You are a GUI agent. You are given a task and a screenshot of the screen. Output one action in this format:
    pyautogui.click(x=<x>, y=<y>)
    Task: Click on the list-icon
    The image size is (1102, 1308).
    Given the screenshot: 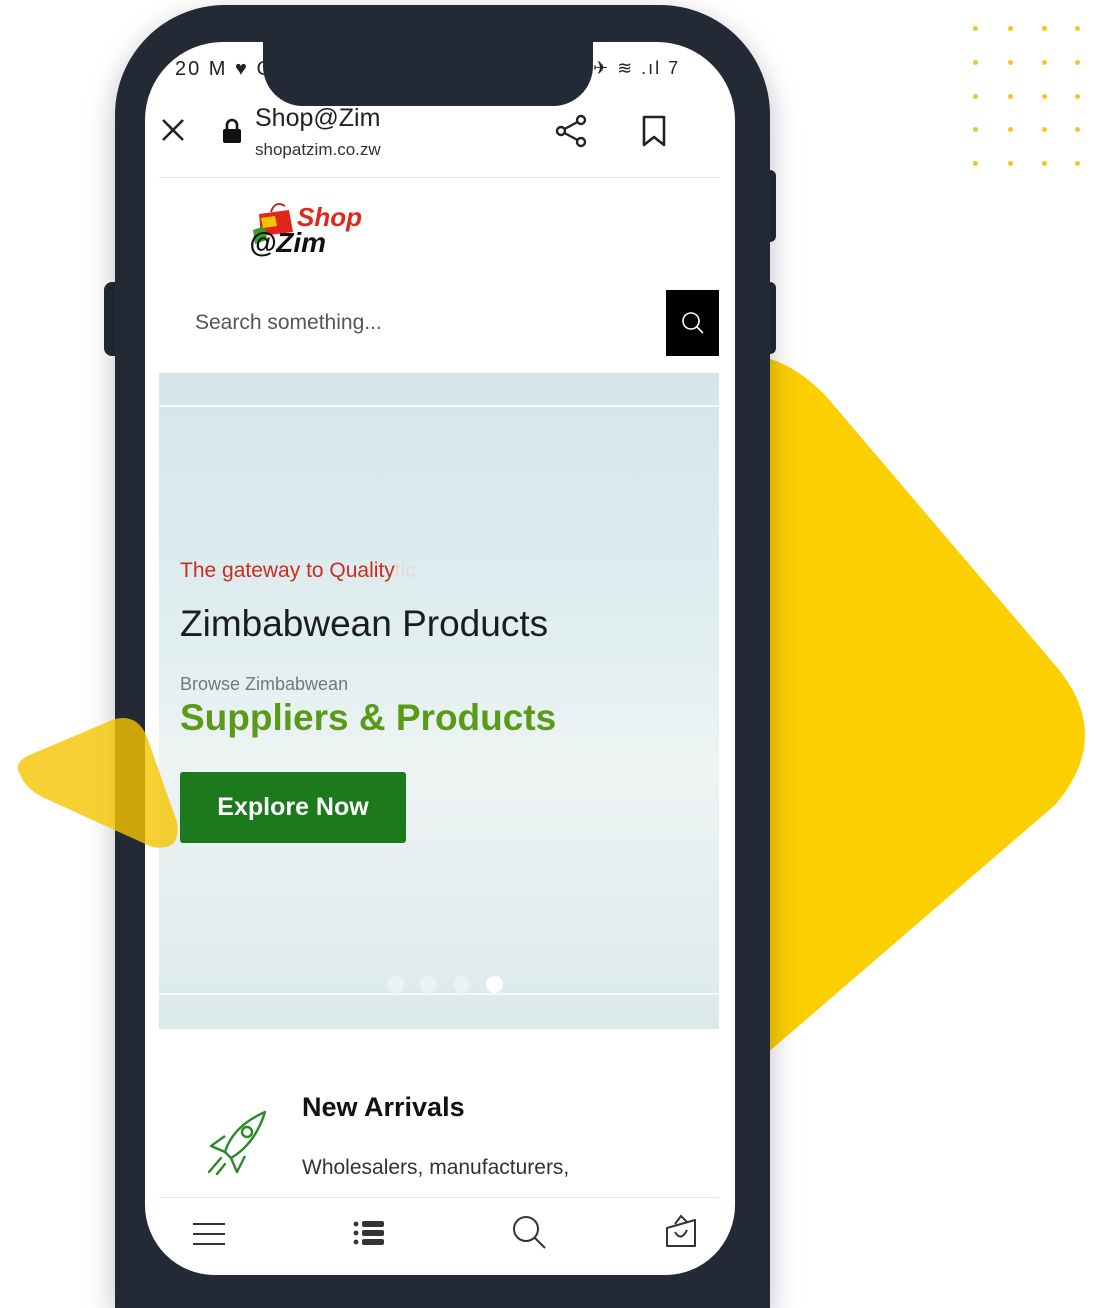 What is the action you would take?
    pyautogui.click(x=369, y=1232)
    